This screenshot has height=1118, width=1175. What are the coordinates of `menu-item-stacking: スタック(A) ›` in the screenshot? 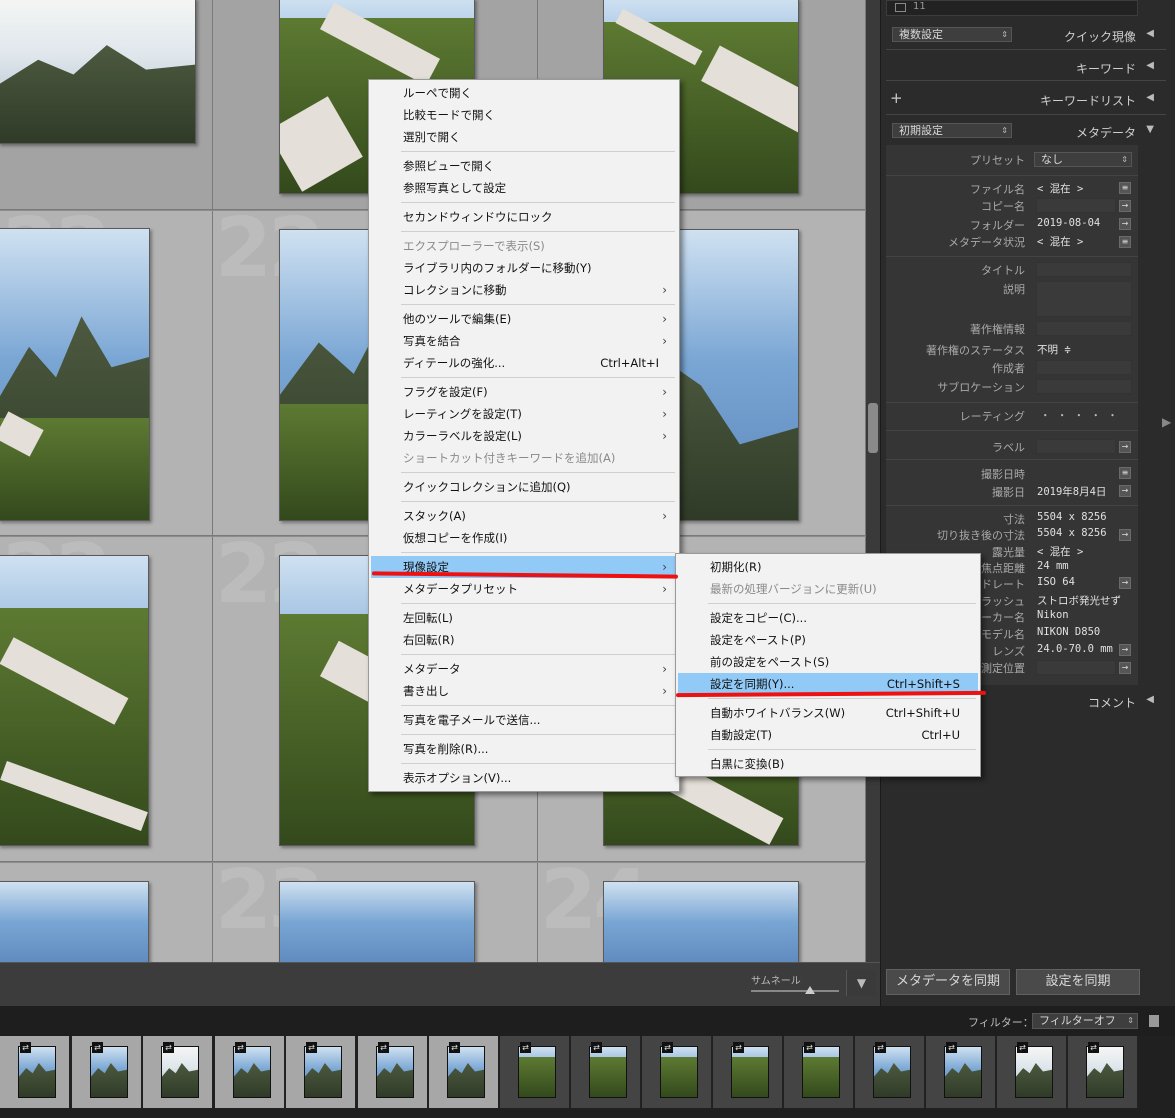 It's located at (524, 516).